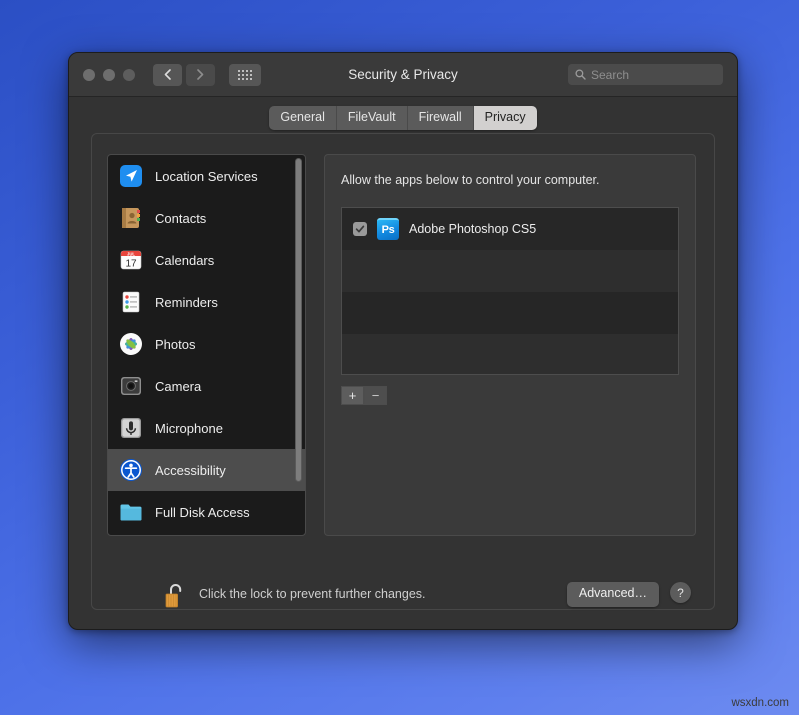 This screenshot has width=799, height=715. What do you see at coordinates (131, 470) in the screenshot?
I see `accessibility-icon` at bounding box center [131, 470].